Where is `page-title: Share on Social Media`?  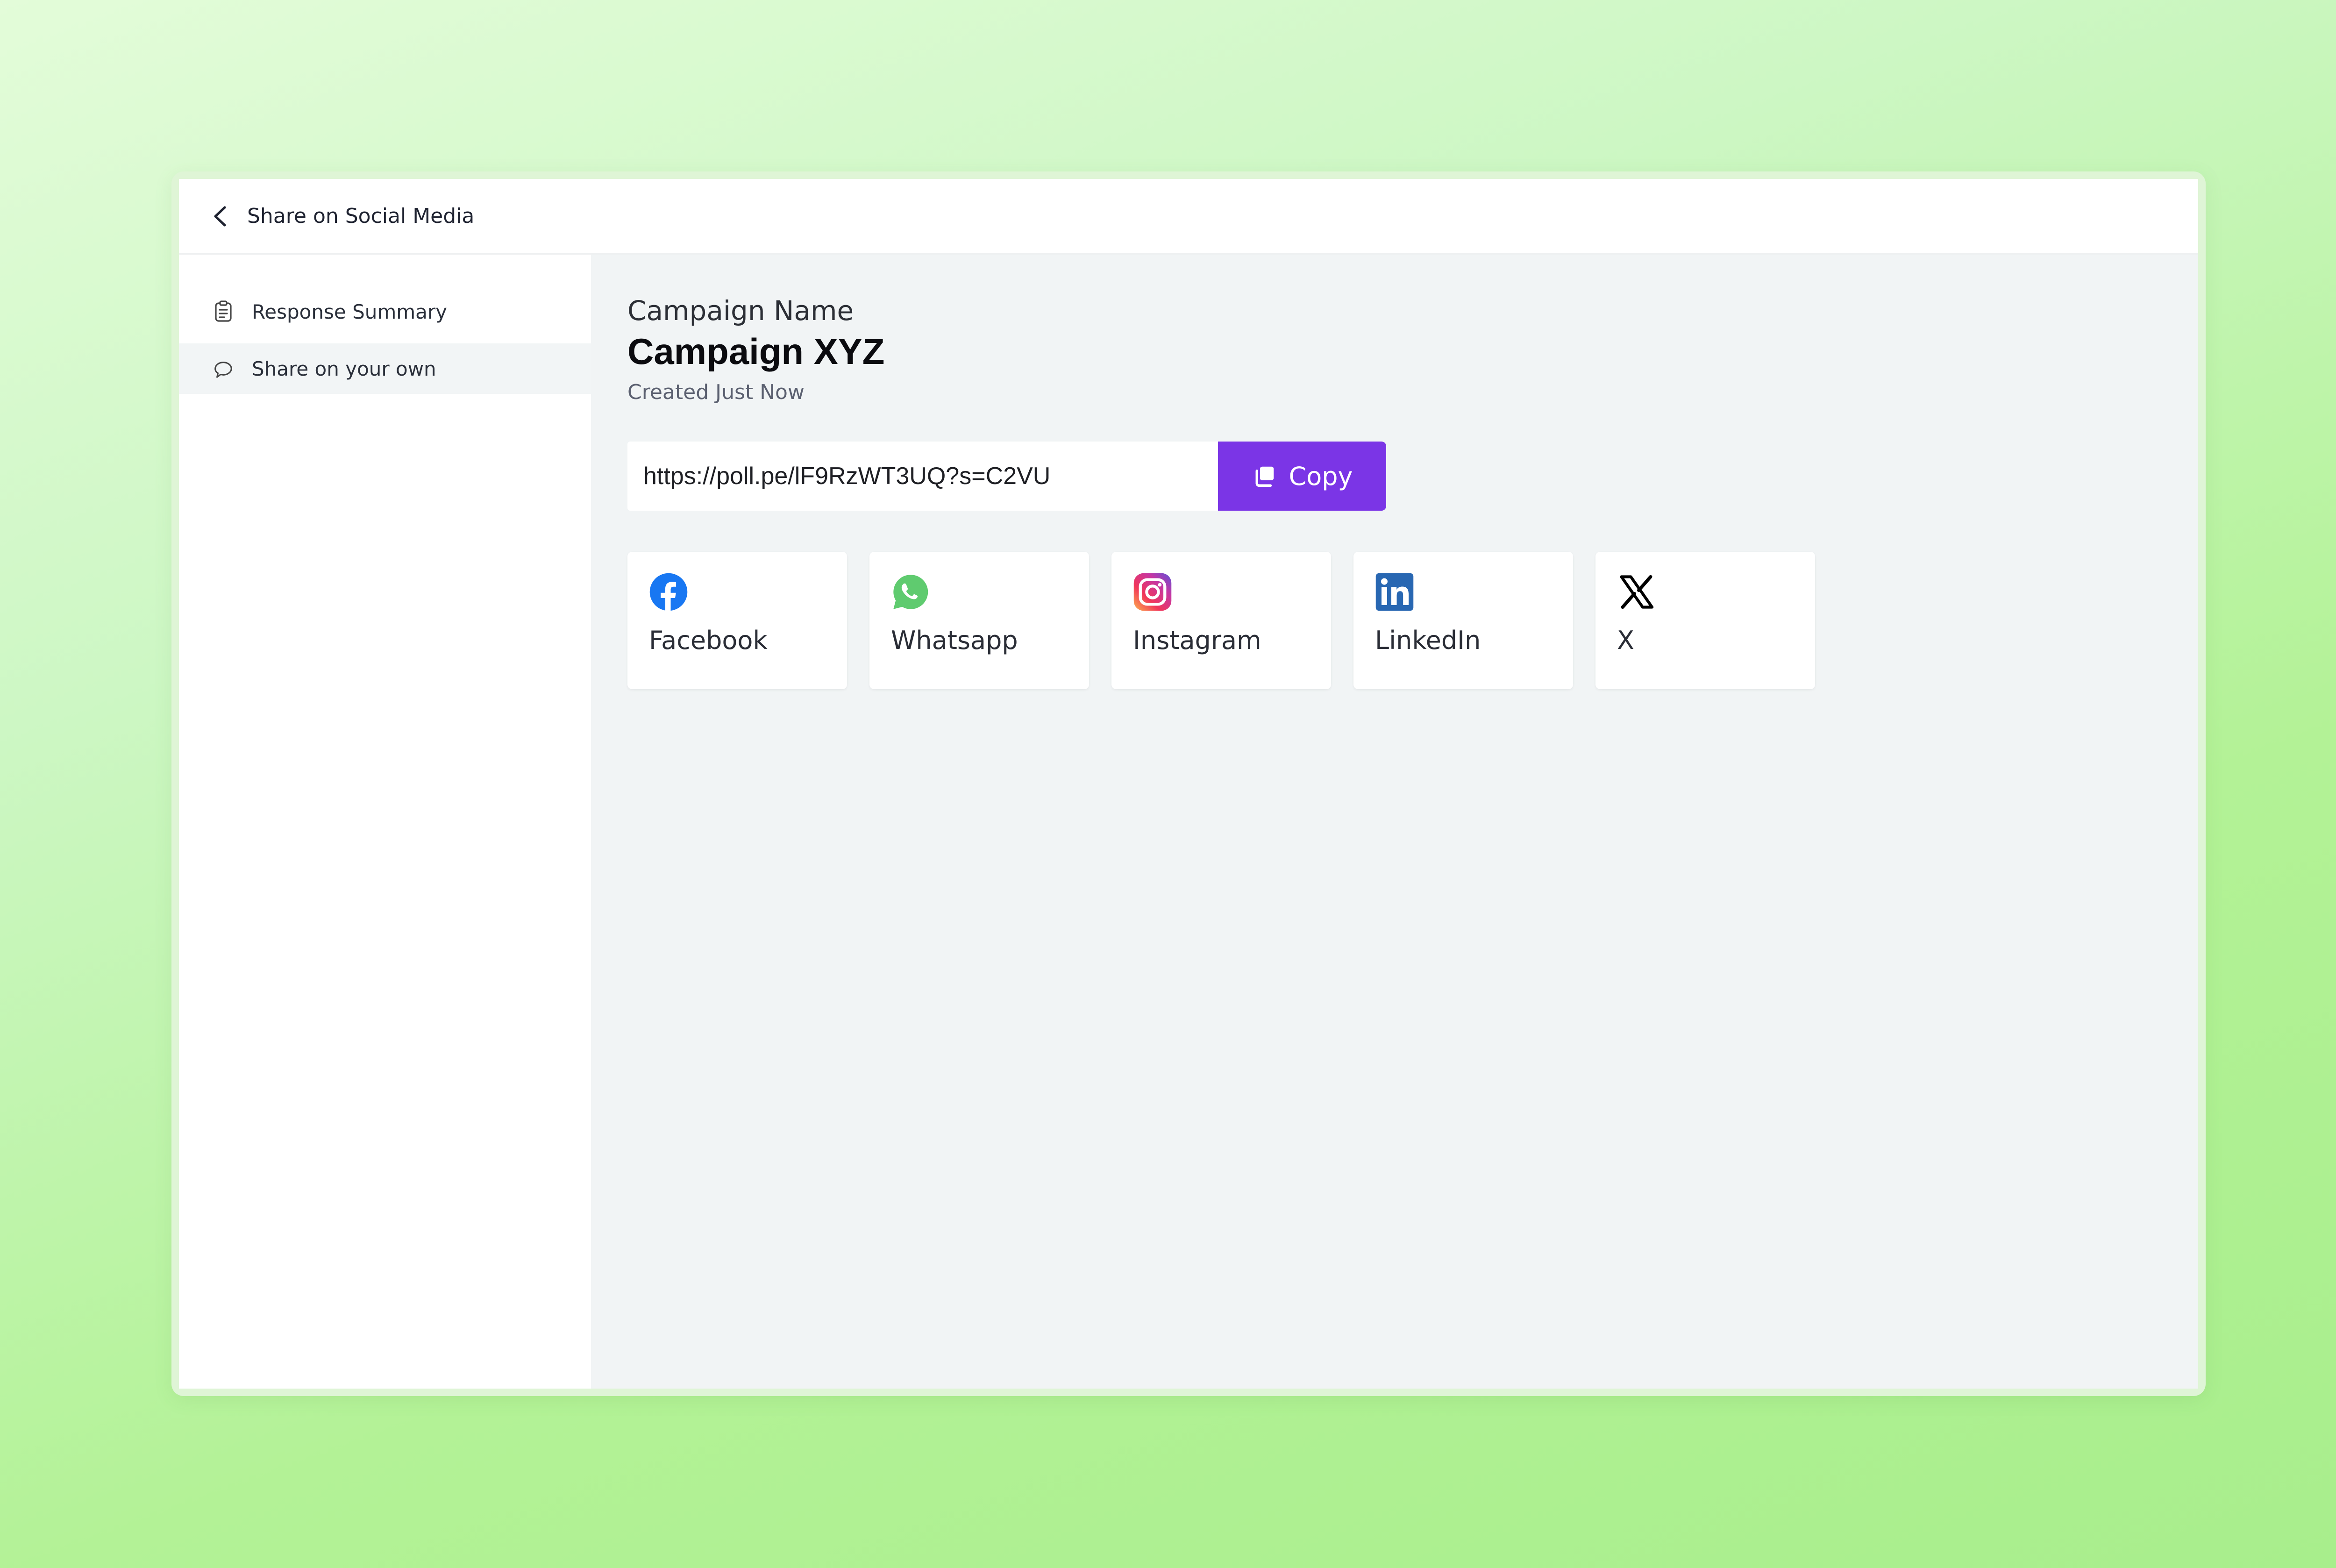 page-title: Share on Social Media is located at coordinates (361, 216).